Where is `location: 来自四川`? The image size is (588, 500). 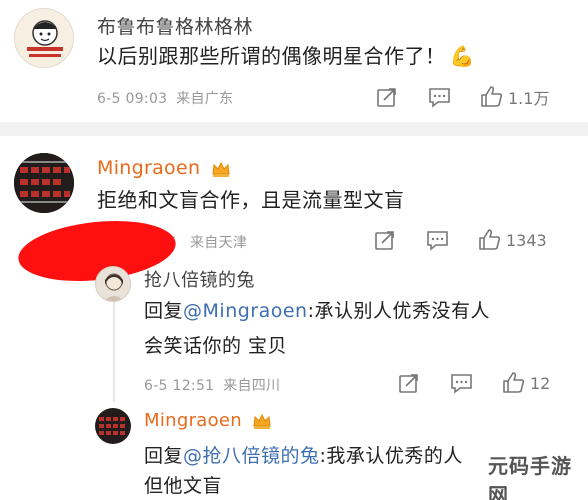
location: 来自四川 is located at coordinates (252, 386).